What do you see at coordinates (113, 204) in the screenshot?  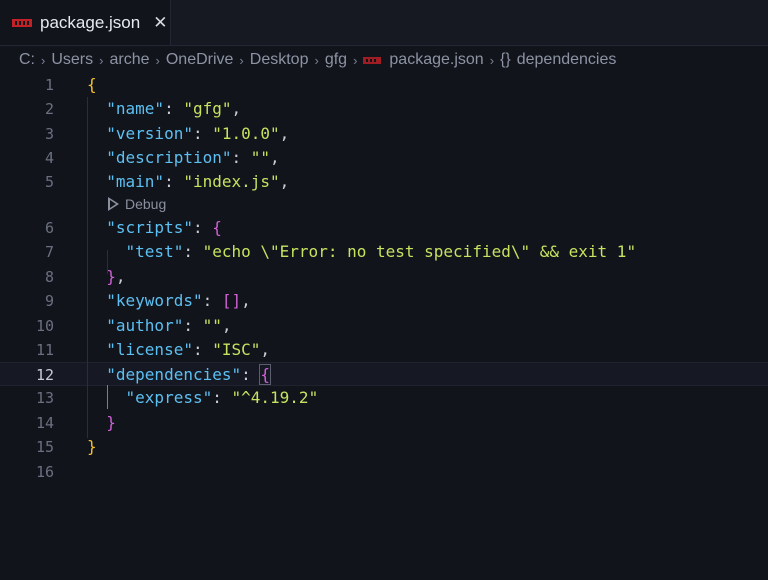 I see `play-icon` at bounding box center [113, 204].